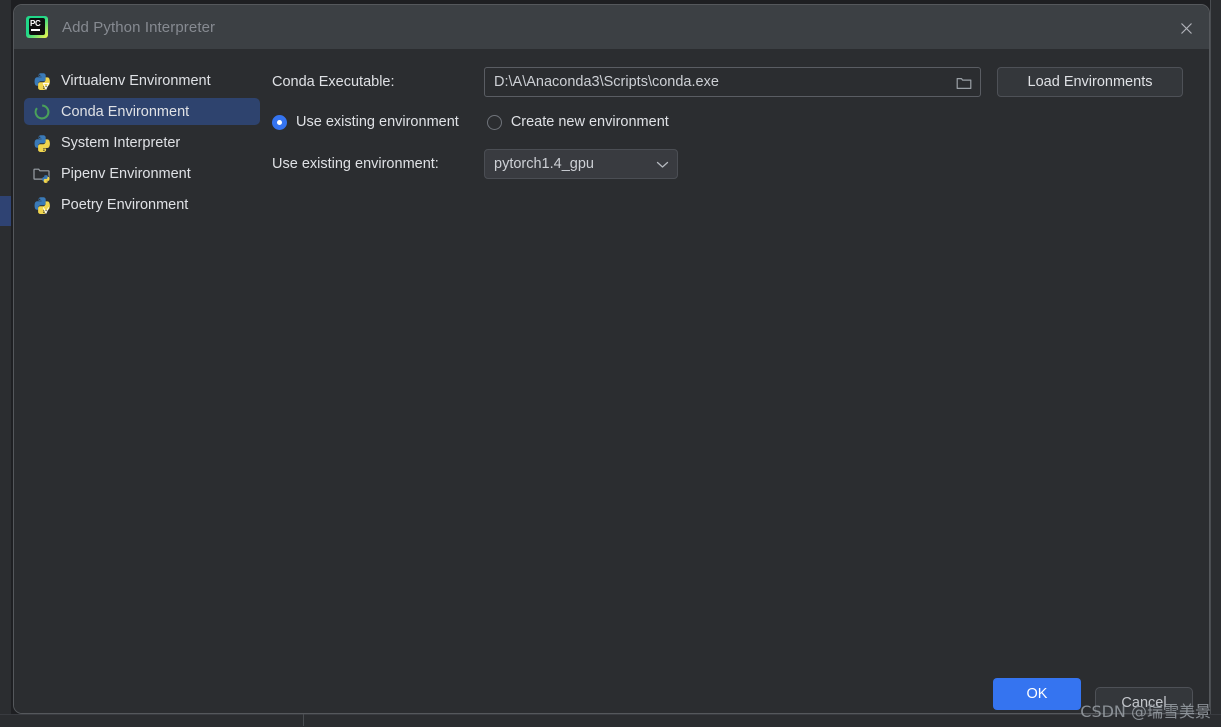 The height and width of the screenshot is (727, 1221). I want to click on conda-executable-value: D:\A\Anaconda3\Scripts\conda.exe, so click(602, 82).